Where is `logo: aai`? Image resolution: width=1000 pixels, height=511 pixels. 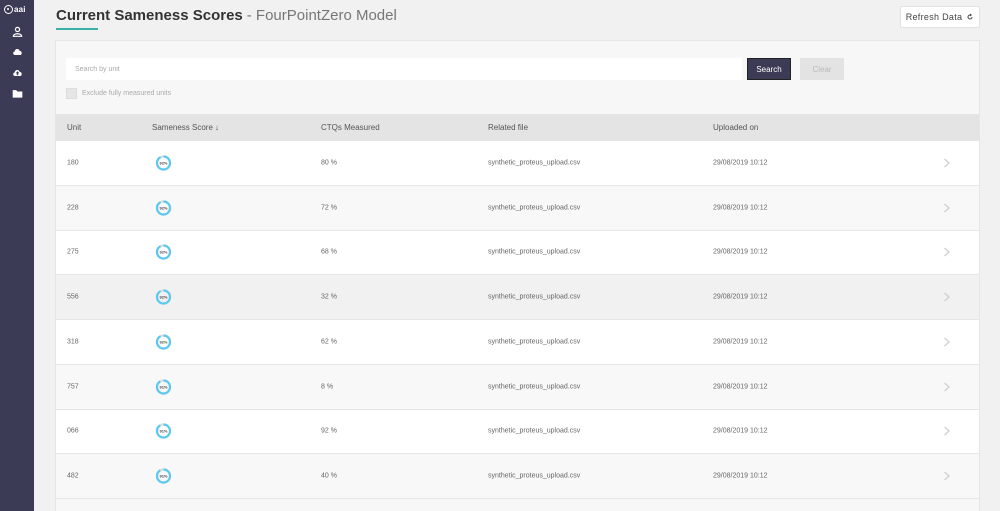
logo: aai is located at coordinates (15, 9).